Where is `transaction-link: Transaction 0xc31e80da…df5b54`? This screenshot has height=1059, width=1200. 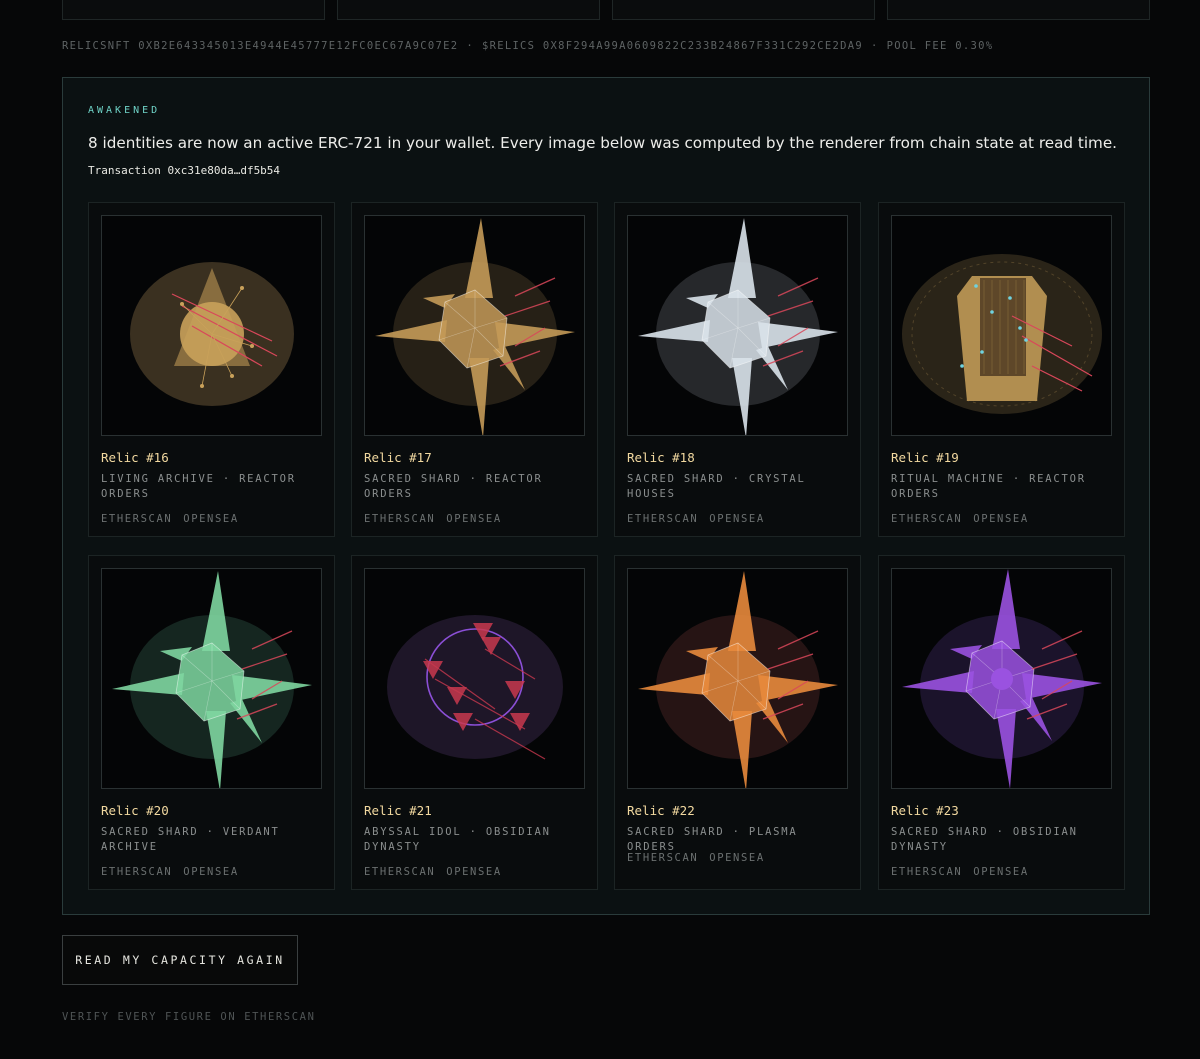 transaction-link: Transaction 0xc31e80da…df5b54 is located at coordinates (184, 170).